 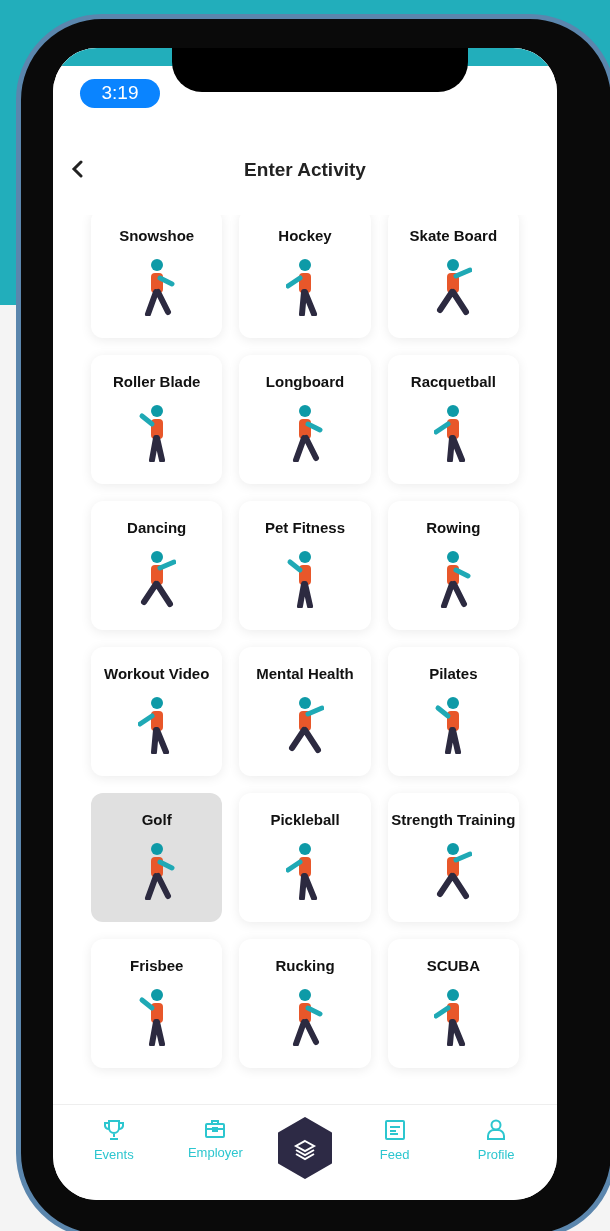 What do you see at coordinates (215, 1129) in the screenshot?
I see `briefcase-icon` at bounding box center [215, 1129].